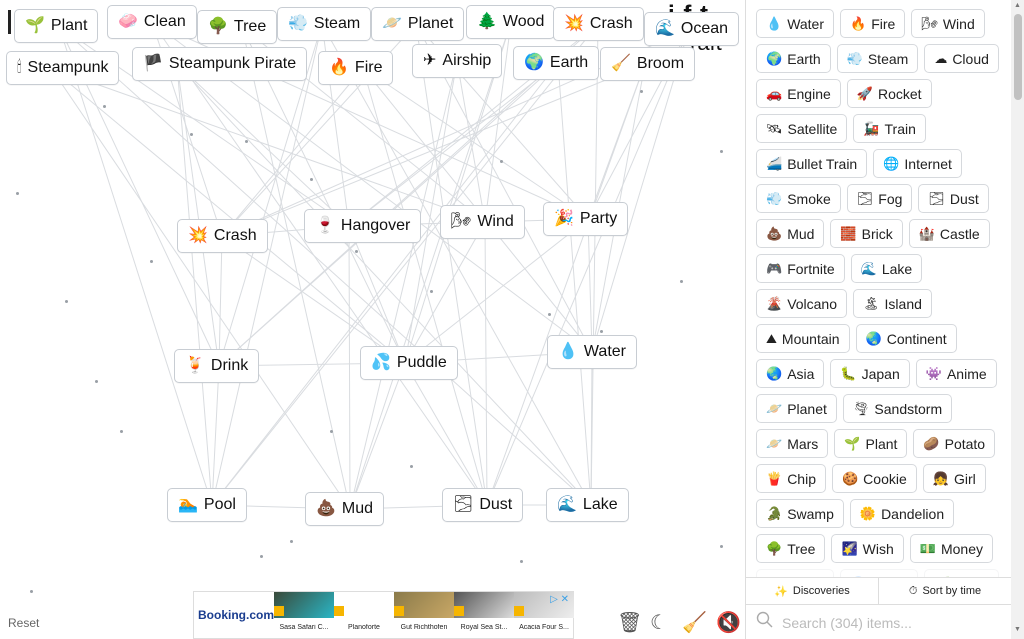 The image size is (1024, 639). What do you see at coordinates (956, 373) in the screenshot?
I see `sidebar-item-anime: 👾 Anime` at bounding box center [956, 373].